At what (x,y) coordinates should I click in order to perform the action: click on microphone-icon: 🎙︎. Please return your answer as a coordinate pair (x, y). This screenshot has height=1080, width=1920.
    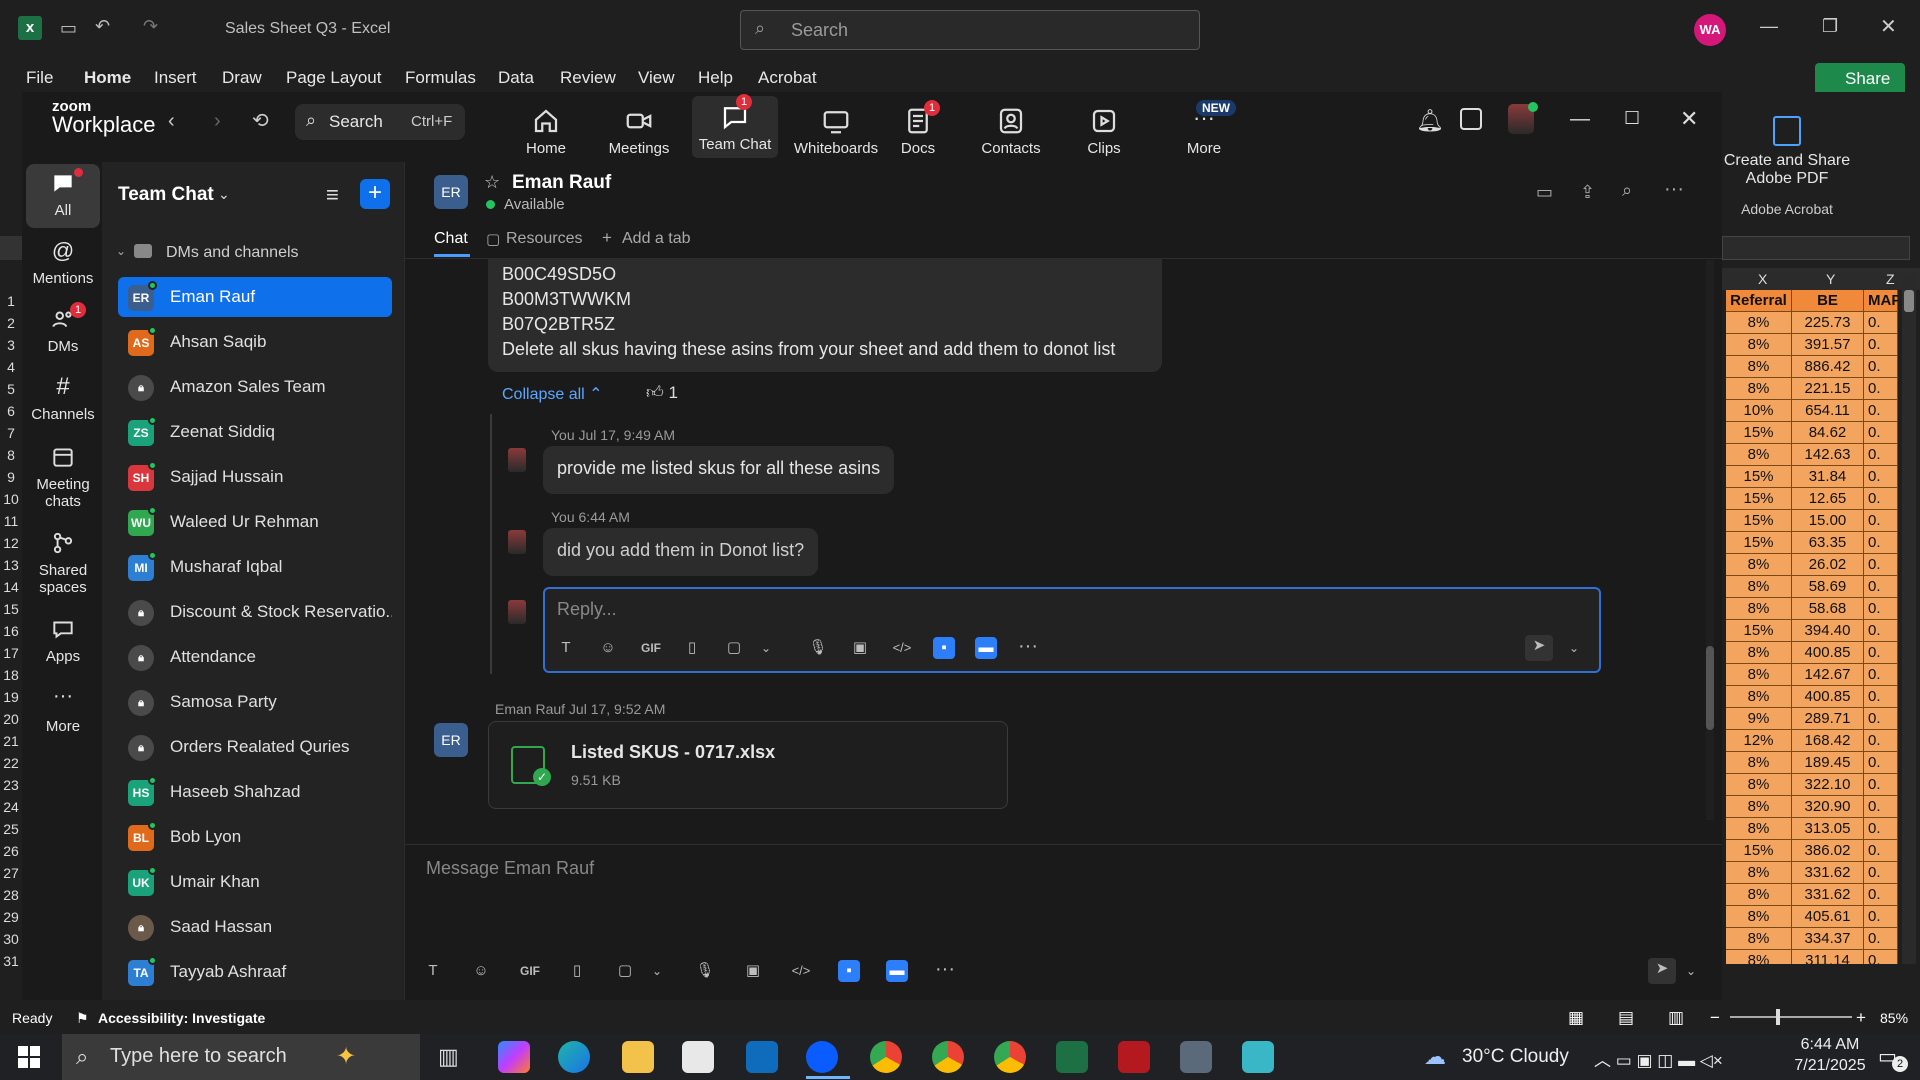
    Looking at the image, I should click on (705, 971).